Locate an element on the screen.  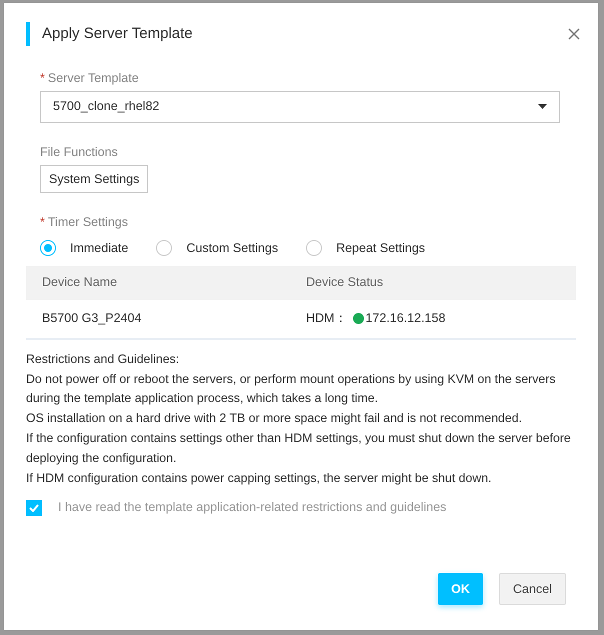
timer-radio-option: Immediate is located at coordinates (84, 248).